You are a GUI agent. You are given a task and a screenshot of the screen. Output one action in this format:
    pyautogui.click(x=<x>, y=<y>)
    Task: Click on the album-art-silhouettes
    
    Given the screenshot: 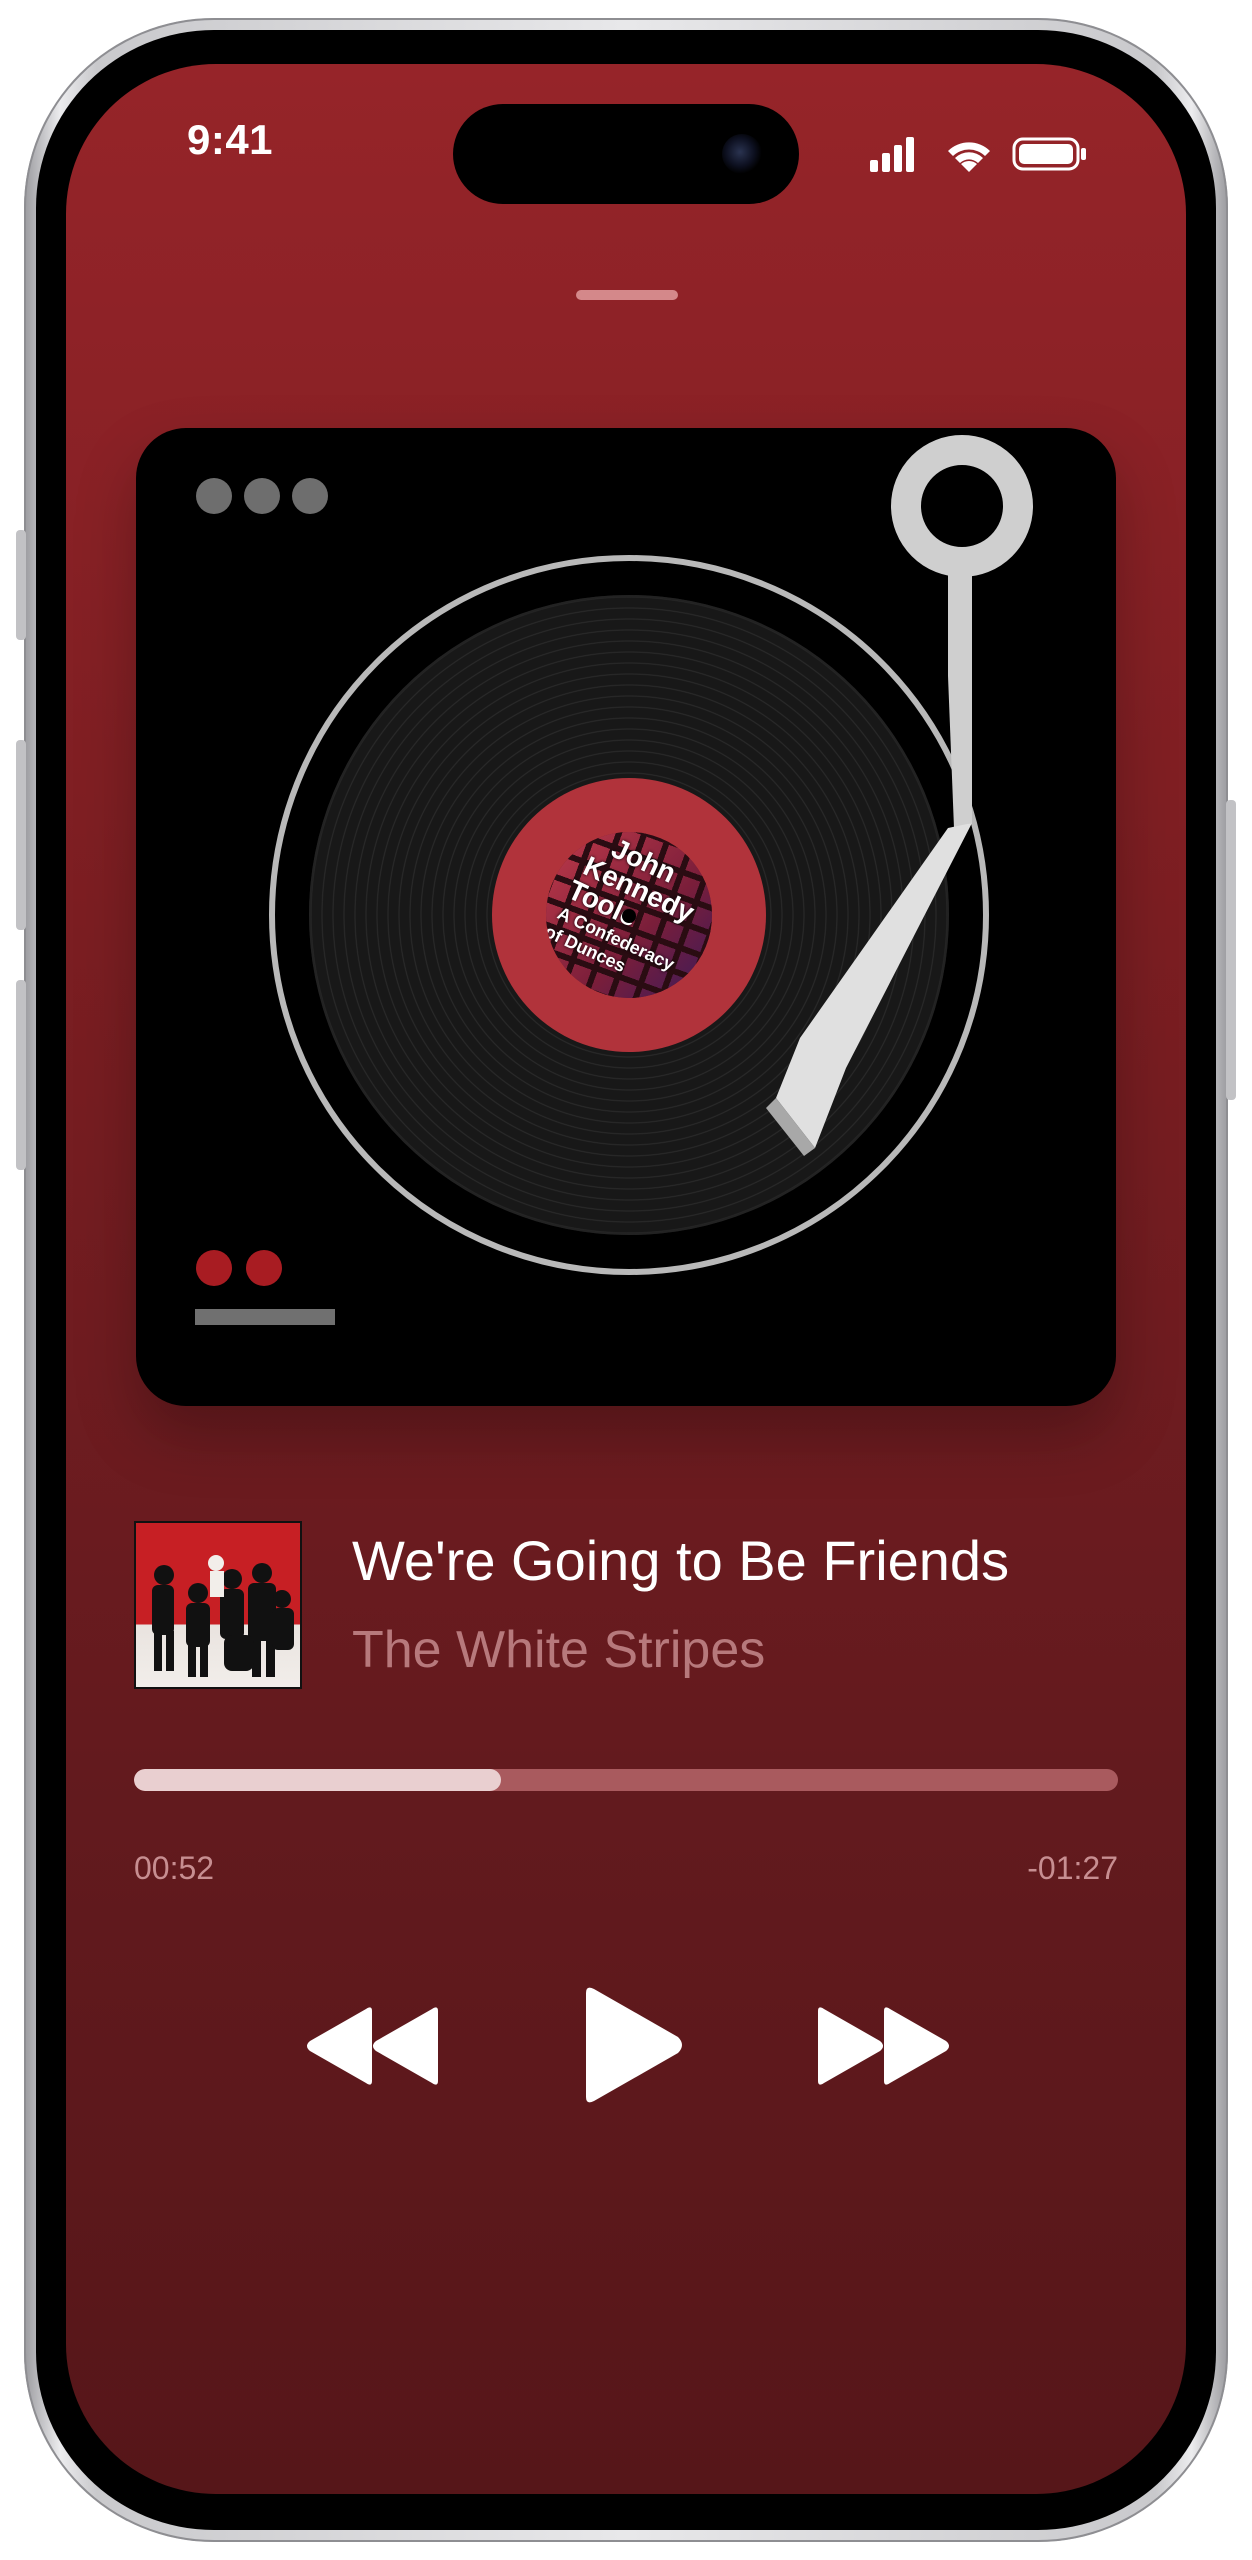 What is the action you would take?
    pyautogui.click(x=223, y=1616)
    